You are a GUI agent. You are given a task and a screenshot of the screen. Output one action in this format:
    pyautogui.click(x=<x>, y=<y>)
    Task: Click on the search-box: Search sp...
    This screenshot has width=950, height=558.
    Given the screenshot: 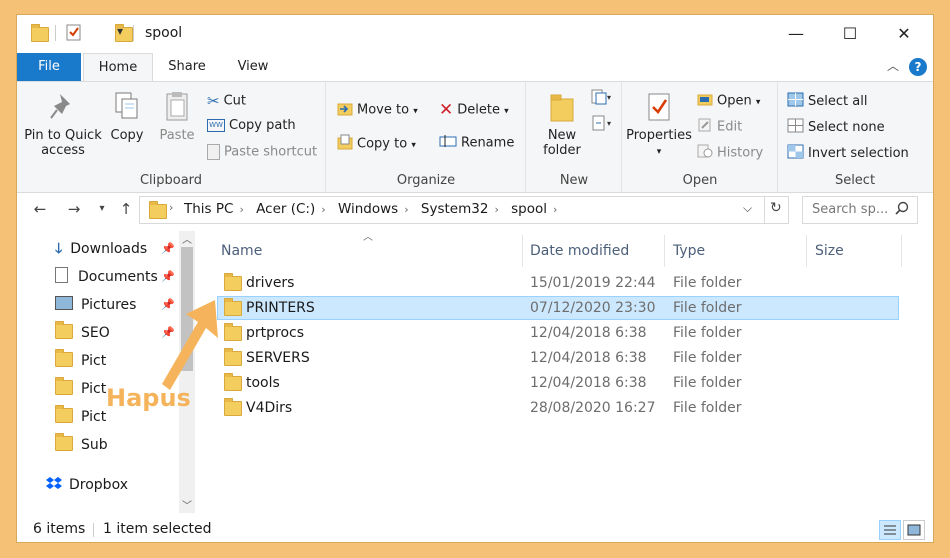 What is the action you would take?
    pyautogui.click(x=860, y=210)
    